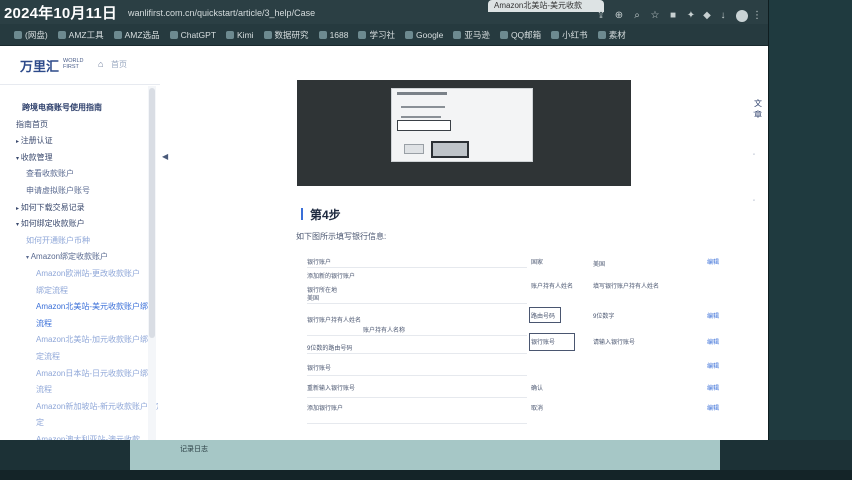 Image resolution: width=852 pixels, height=480 pixels. Describe the element at coordinates (614, 343) in the screenshot. I see `form-value: 请输入银行账号` at that location.